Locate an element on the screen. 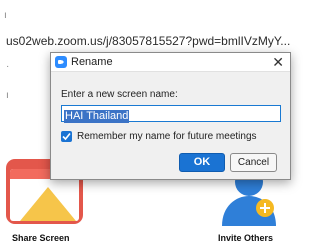  share-screen-label: Share Screen is located at coordinates (54, 238).